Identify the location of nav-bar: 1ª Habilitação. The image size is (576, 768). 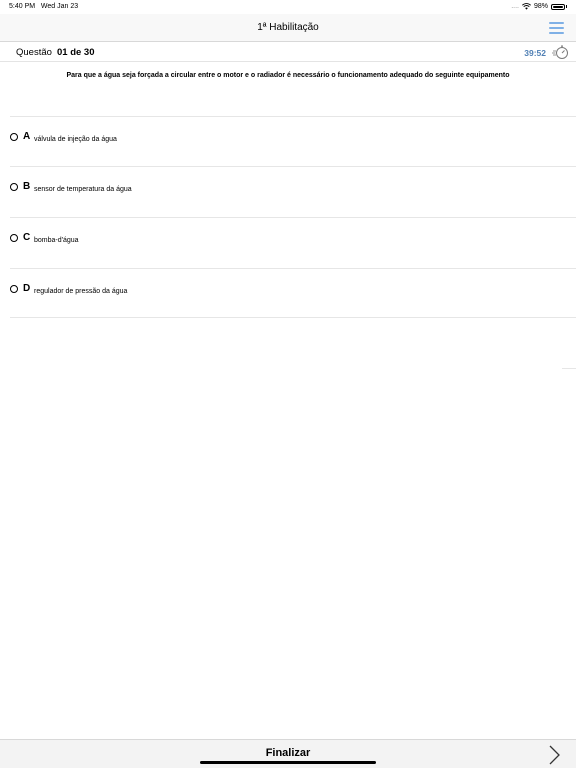
(288, 28).